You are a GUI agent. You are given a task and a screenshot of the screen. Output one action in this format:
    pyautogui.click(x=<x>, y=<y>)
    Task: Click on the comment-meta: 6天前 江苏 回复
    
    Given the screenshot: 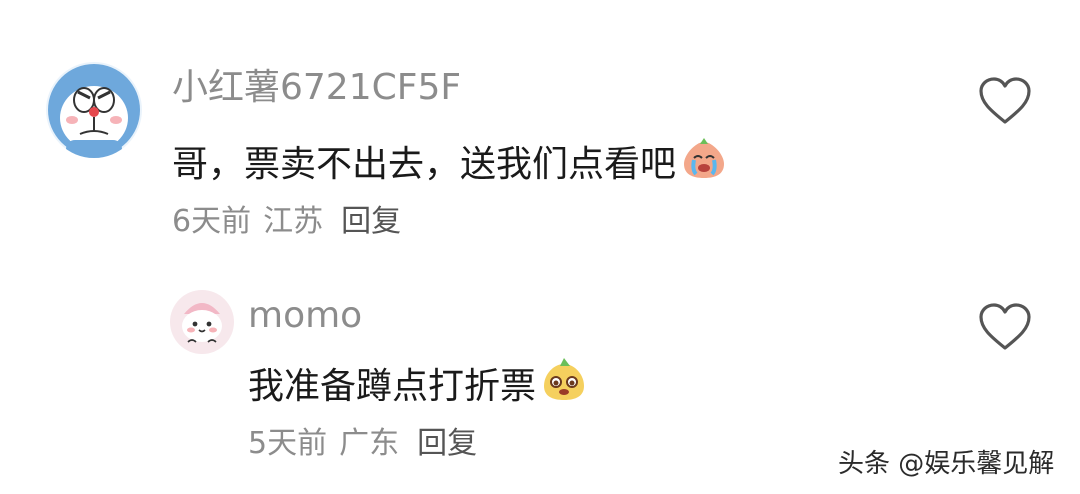 What is the action you would take?
    pyautogui.click(x=286, y=222)
    